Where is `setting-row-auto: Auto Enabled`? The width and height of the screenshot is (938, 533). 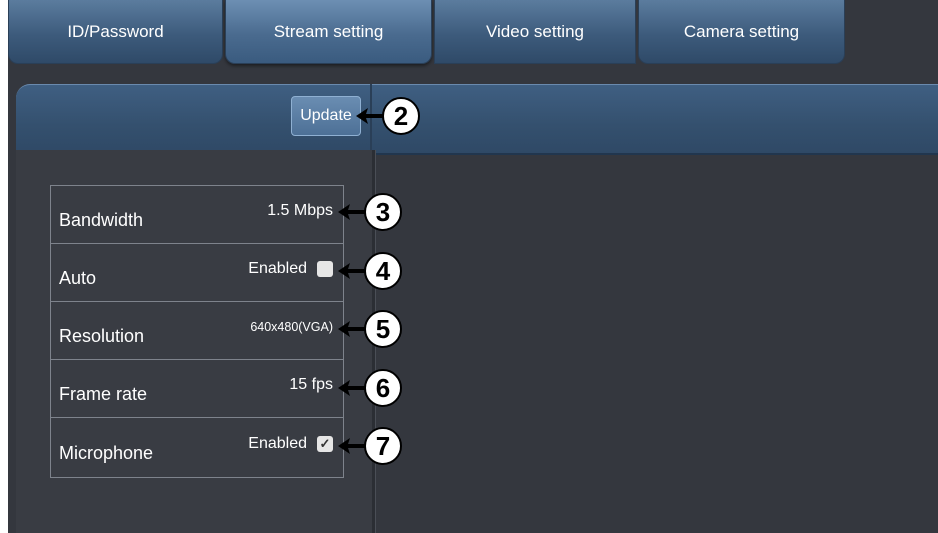
setting-row-auto: Auto Enabled is located at coordinates (197, 273).